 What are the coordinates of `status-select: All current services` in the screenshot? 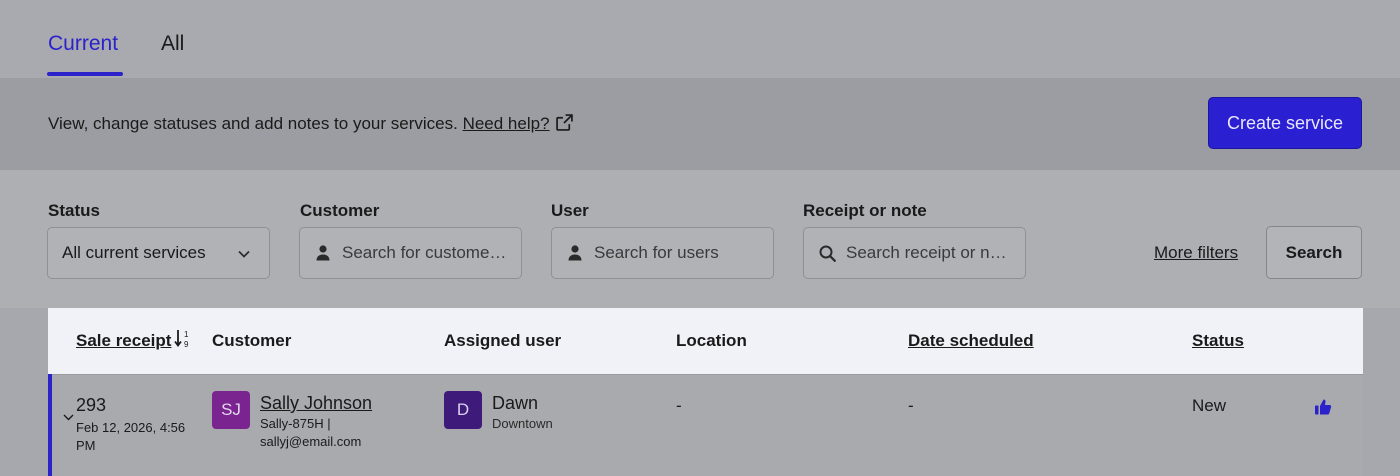 It's located at (158, 253).